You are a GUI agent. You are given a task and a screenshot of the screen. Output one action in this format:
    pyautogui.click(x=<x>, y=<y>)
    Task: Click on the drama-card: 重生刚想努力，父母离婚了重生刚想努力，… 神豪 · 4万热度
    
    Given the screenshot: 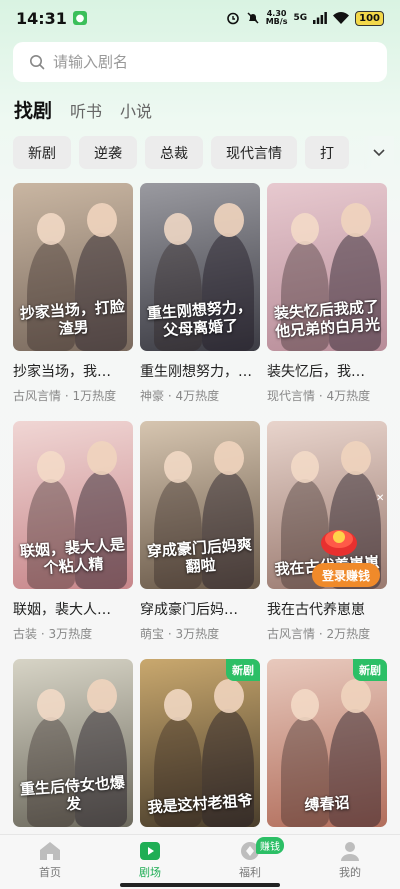 What is the action you would take?
    pyautogui.click(x=200, y=302)
    